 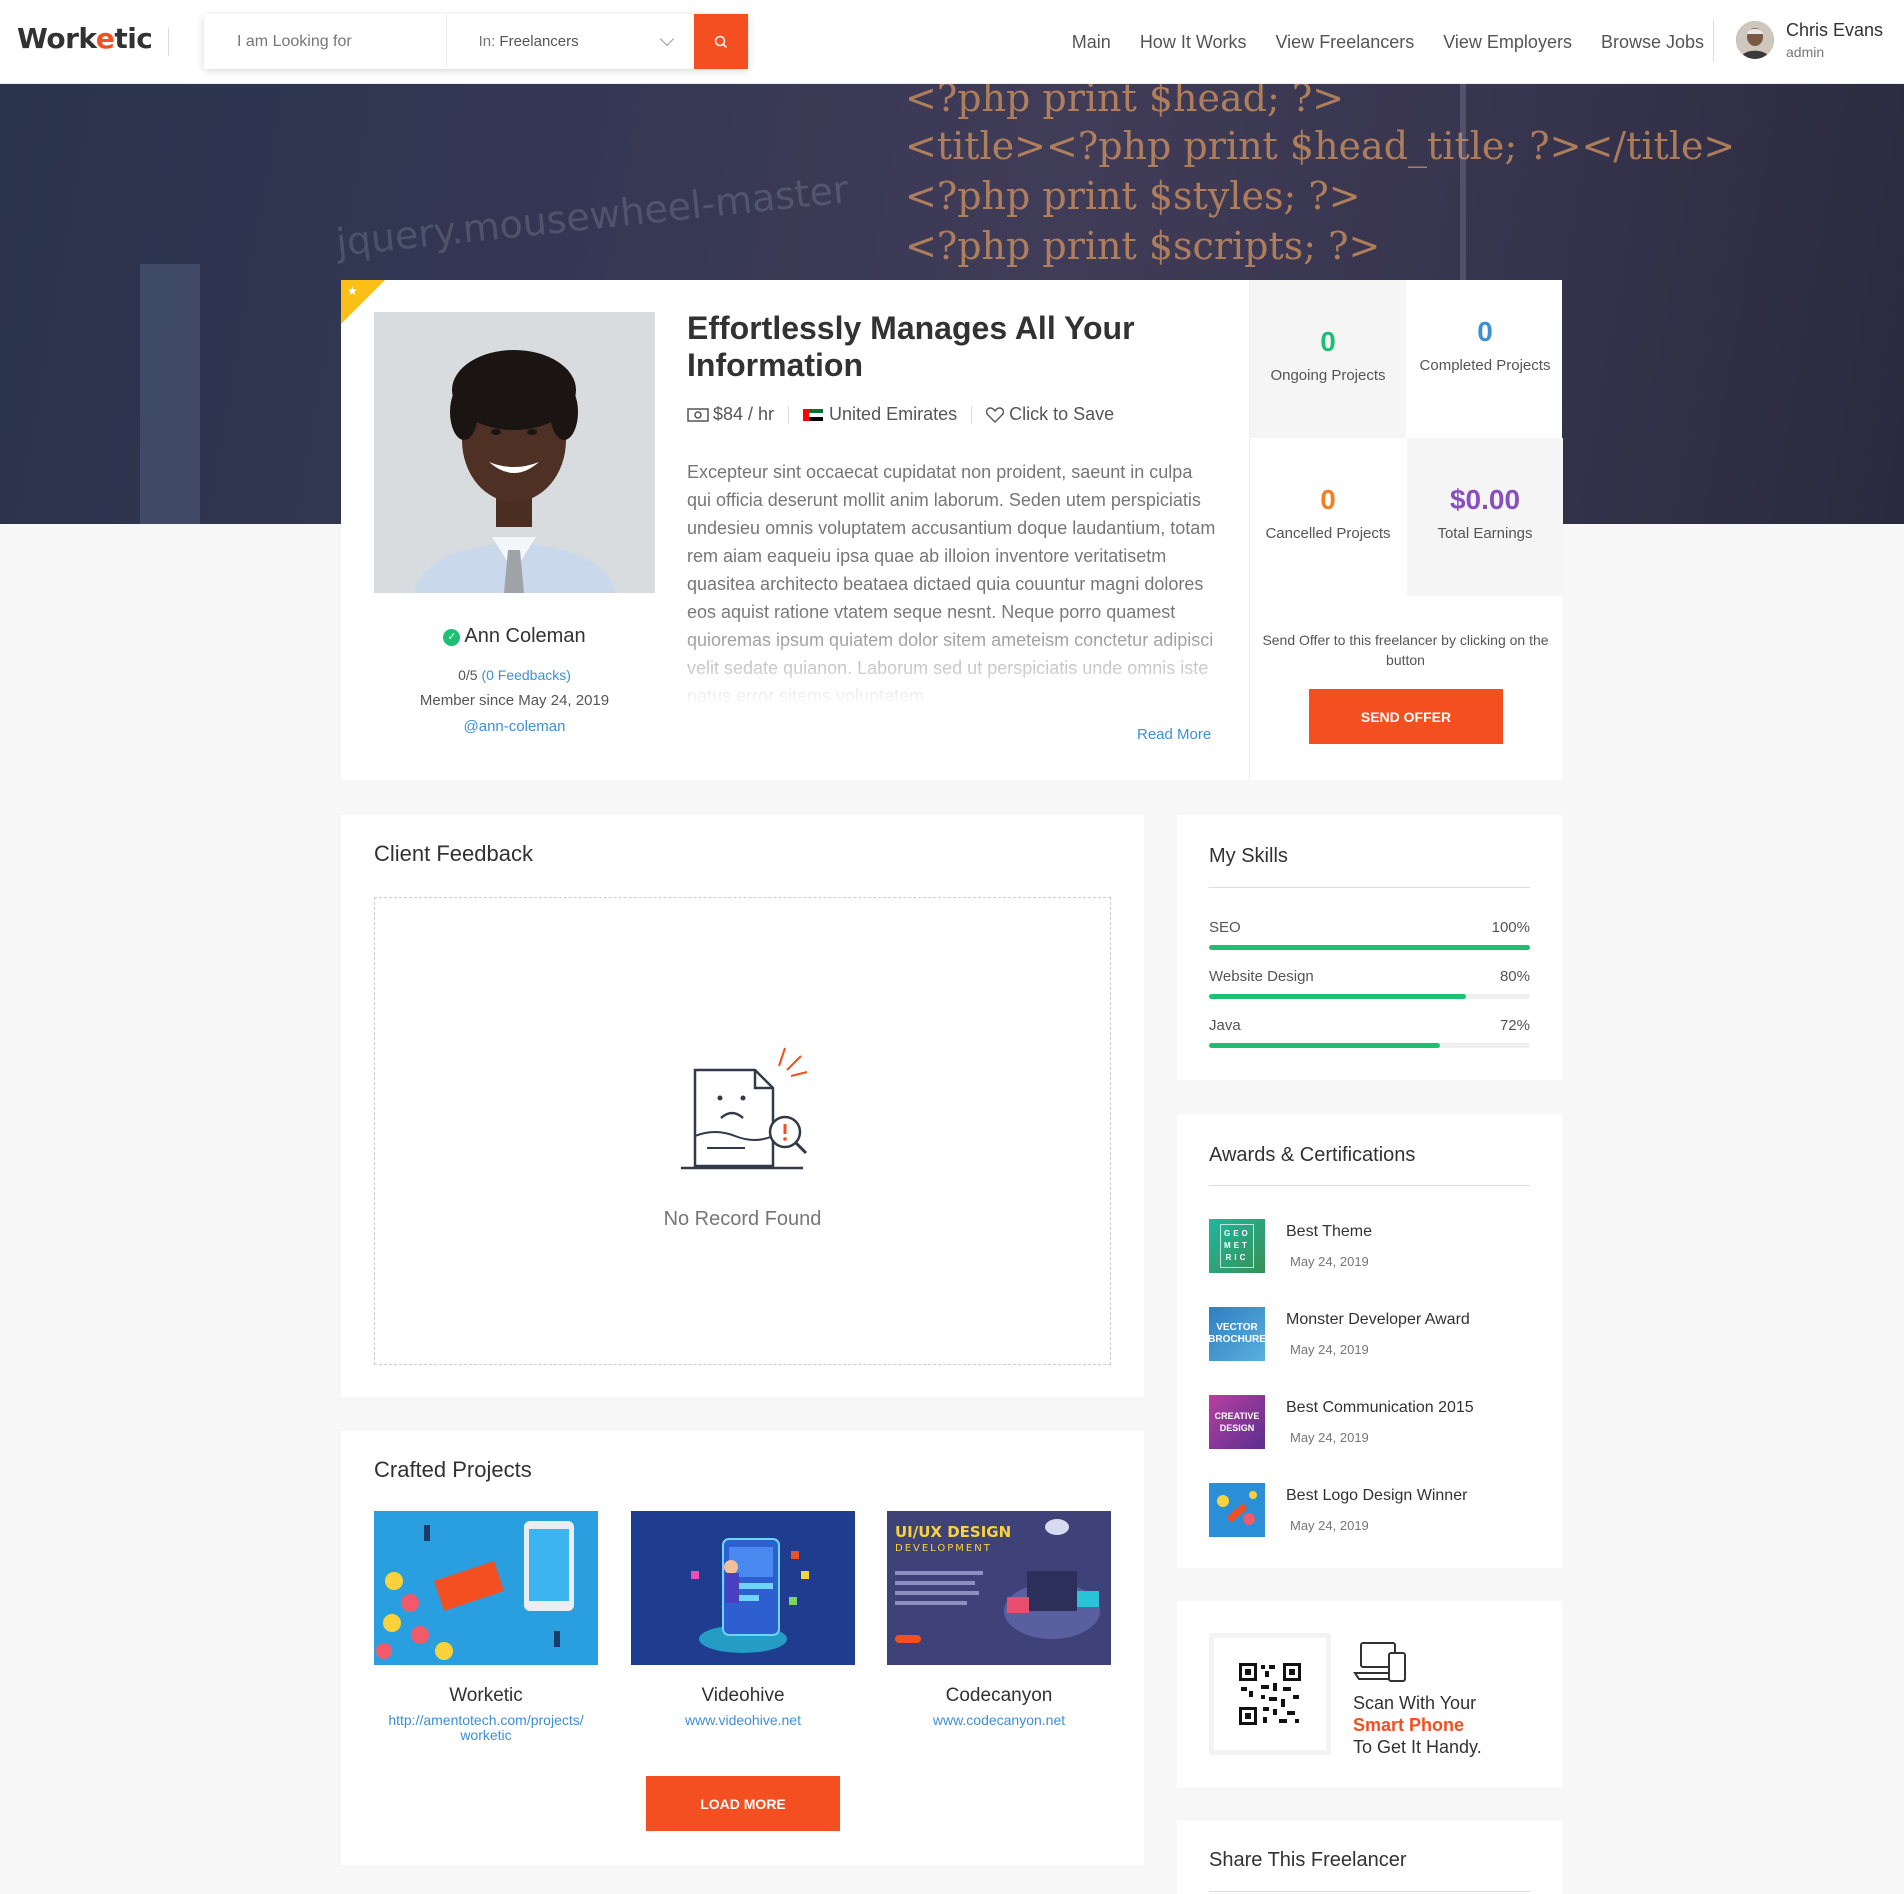 I want to click on award-thumbnail: VECTOR BROCHURE, so click(x=1237, y=1334).